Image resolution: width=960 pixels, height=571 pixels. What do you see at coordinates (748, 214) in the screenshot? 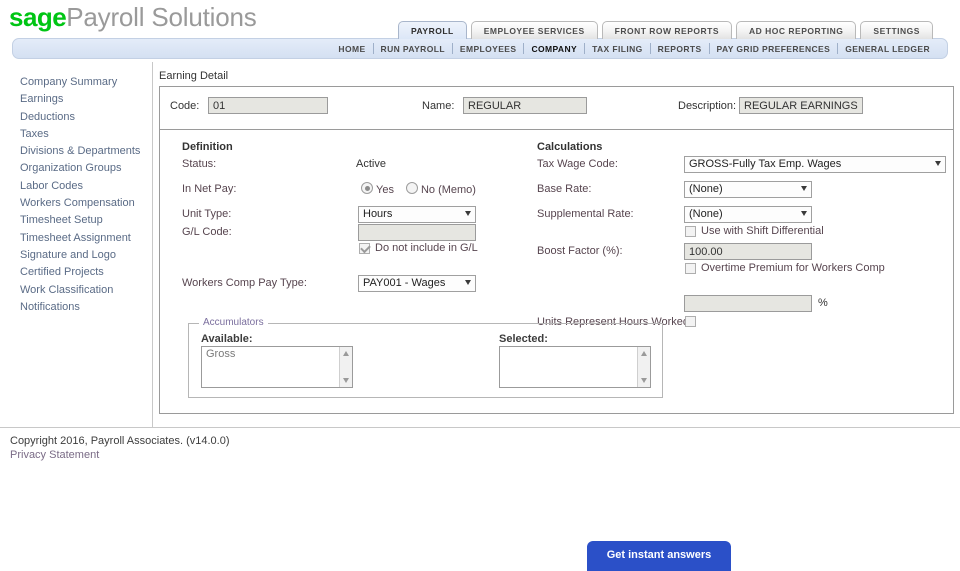
I see `supplemental-rate-select: (None)` at bounding box center [748, 214].